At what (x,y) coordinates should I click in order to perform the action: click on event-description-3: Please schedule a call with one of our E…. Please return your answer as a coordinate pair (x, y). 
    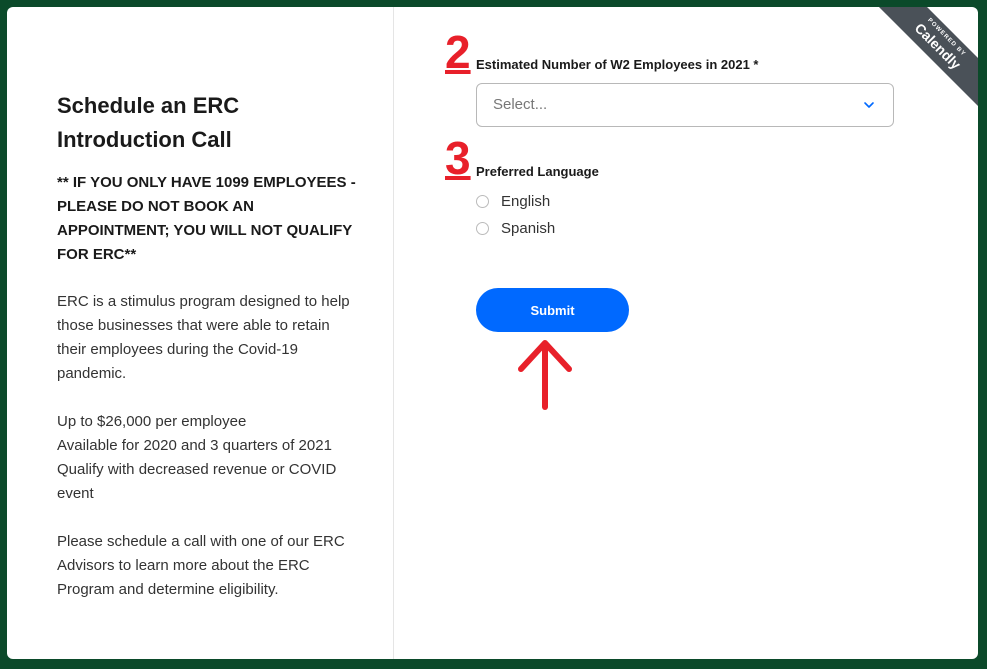
    Looking at the image, I should click on (201, 565).